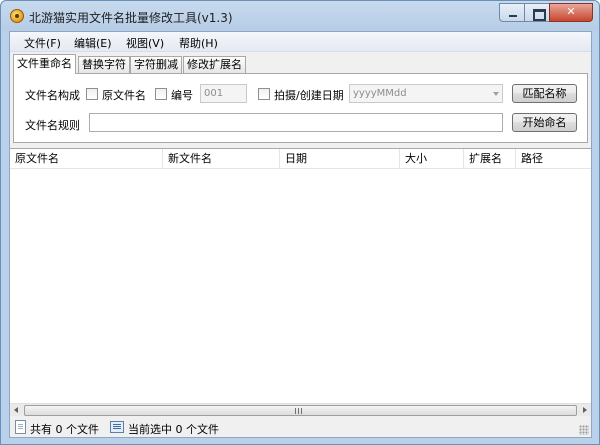  Describe the element at coordinates (496, 94) in the screenshot. I see `chevron-down-icon` at that location.